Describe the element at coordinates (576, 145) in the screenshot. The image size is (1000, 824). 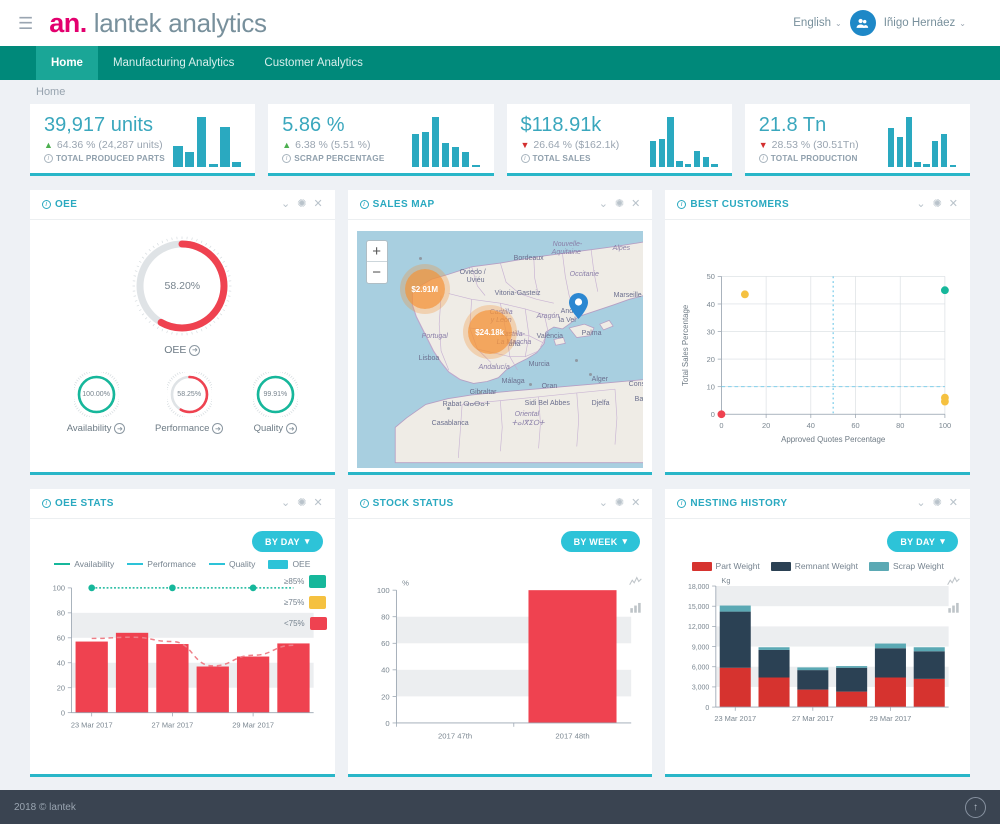
I see `kpi-delta-text: 26.64 % ($162.1k)` at that location.